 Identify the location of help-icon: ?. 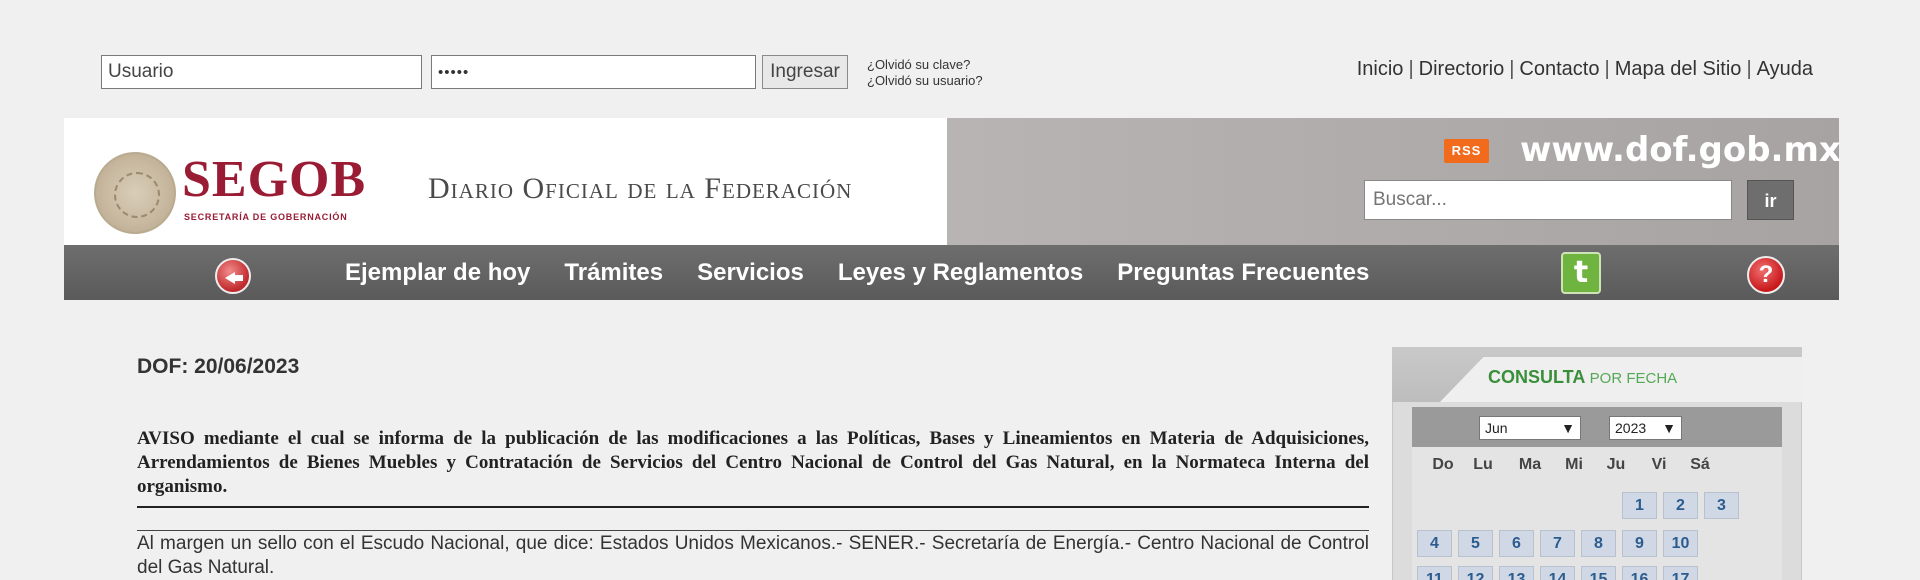
(1766, 275).